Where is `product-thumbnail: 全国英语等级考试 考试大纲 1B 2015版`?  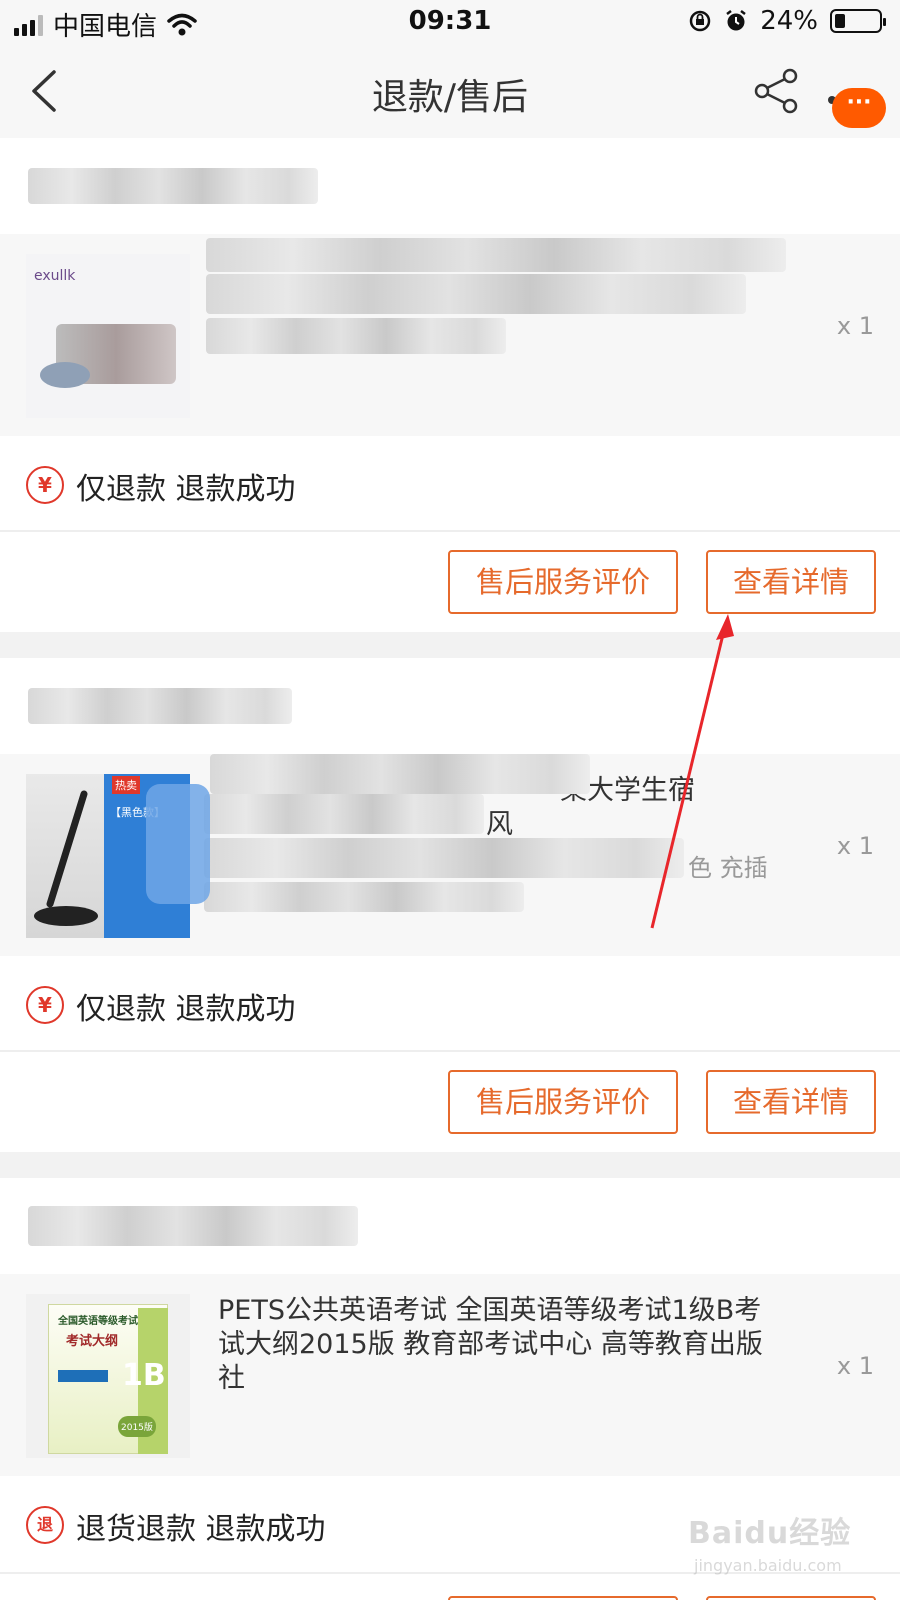 product-thumbnail: 全国英语等级考试 考试大纲 1B 2015版 is located at coordinates (108, 1376).